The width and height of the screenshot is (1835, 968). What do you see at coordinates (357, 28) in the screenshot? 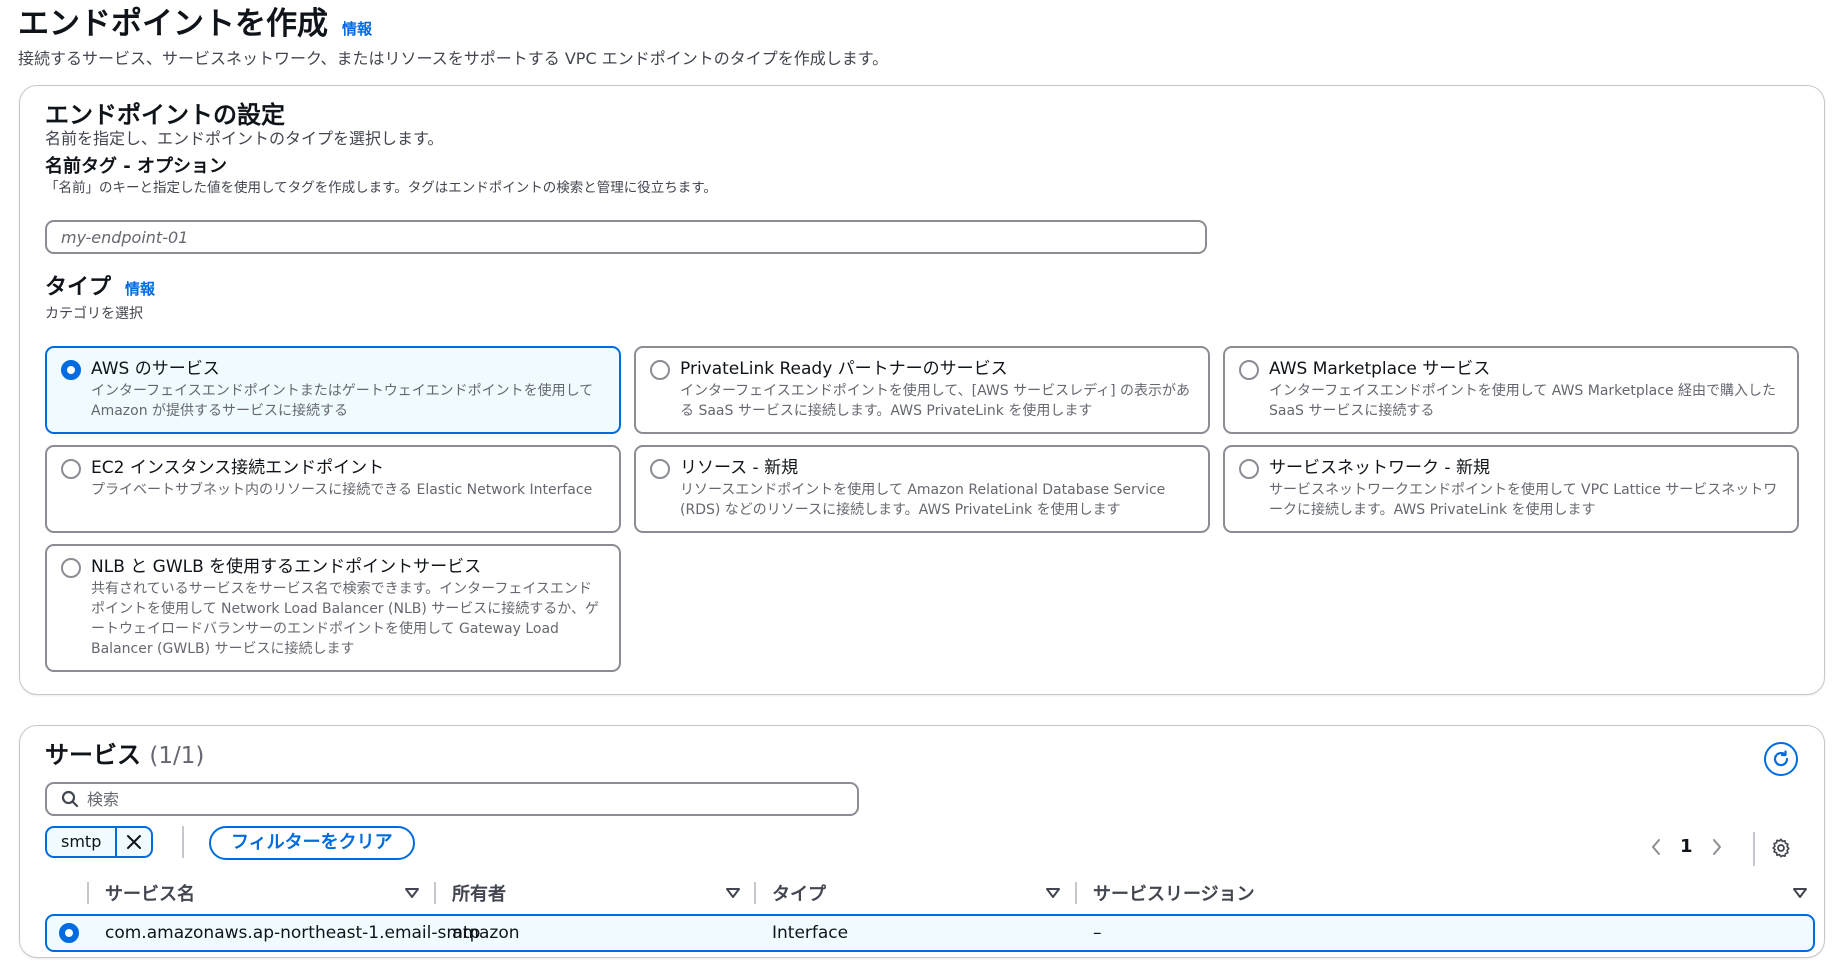
I see `page-info-link: 情報` at bounding box center [357, 28].